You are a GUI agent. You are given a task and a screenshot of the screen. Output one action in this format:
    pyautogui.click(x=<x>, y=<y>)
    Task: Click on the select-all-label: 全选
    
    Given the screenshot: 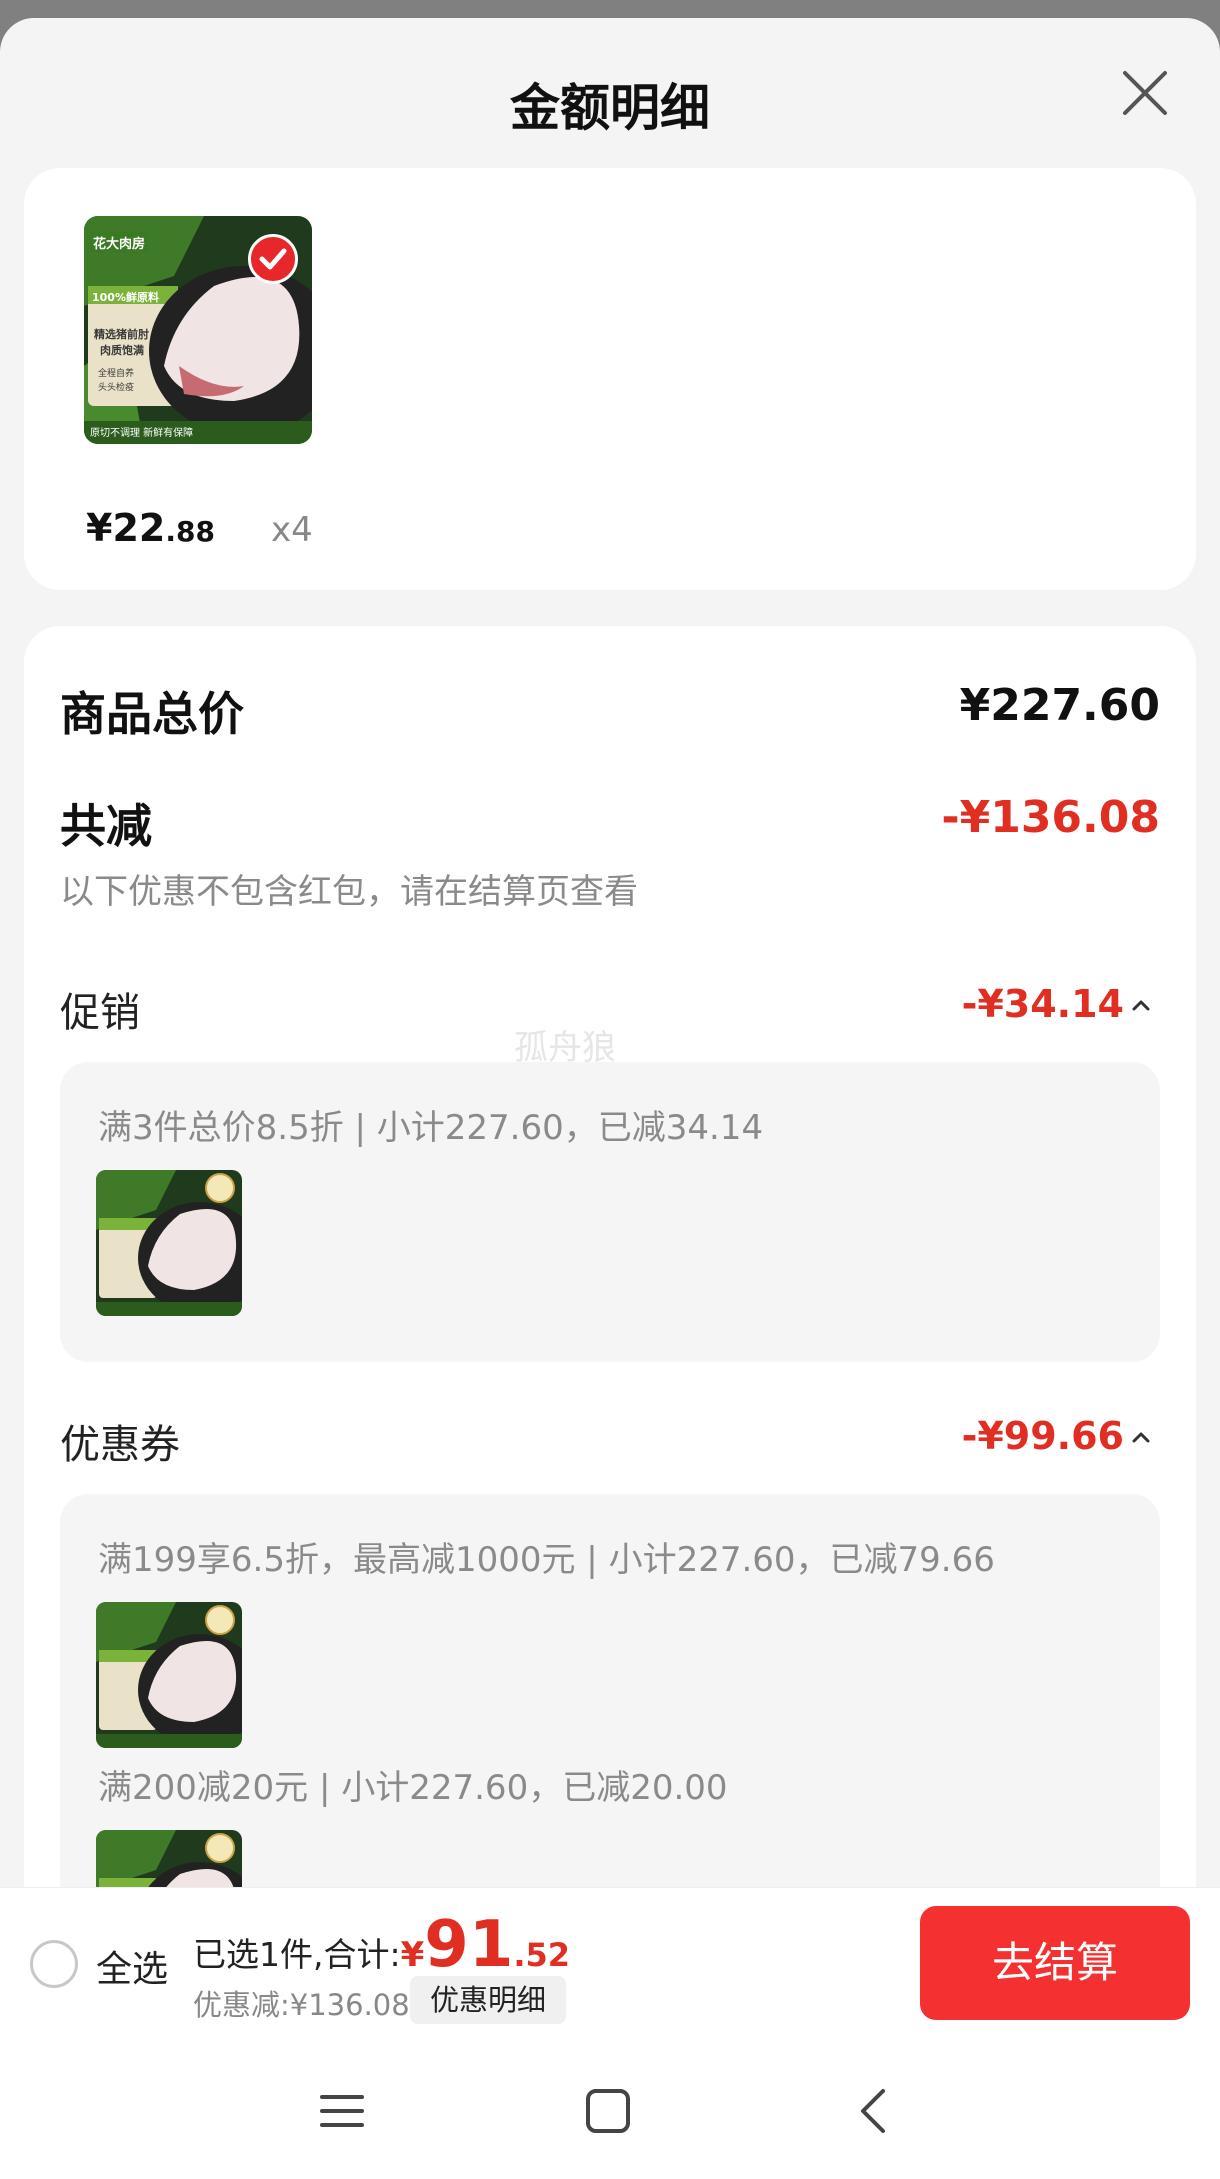 What is the action you would take?
    pyautogui.click(x=132, y=1966)
    